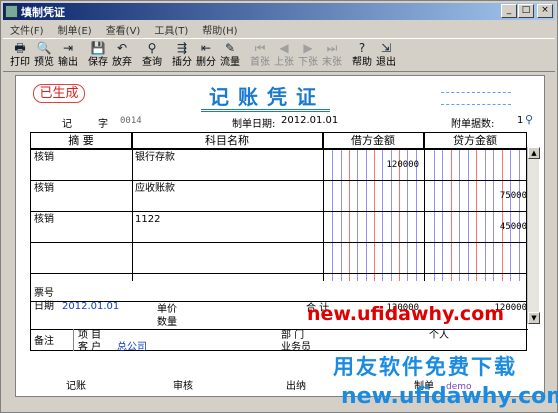 The width and height of the screenshot is (558, 413). I want to click on toolbar-button-label: 插分, so click(182, 62).